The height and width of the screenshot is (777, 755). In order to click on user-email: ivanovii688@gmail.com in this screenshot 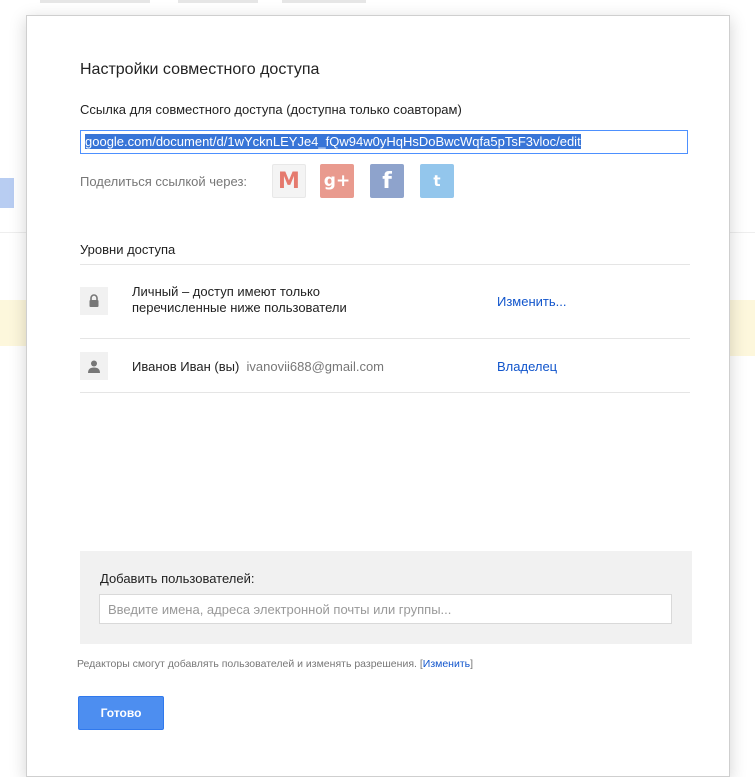, I will do `click(315, 366)`.